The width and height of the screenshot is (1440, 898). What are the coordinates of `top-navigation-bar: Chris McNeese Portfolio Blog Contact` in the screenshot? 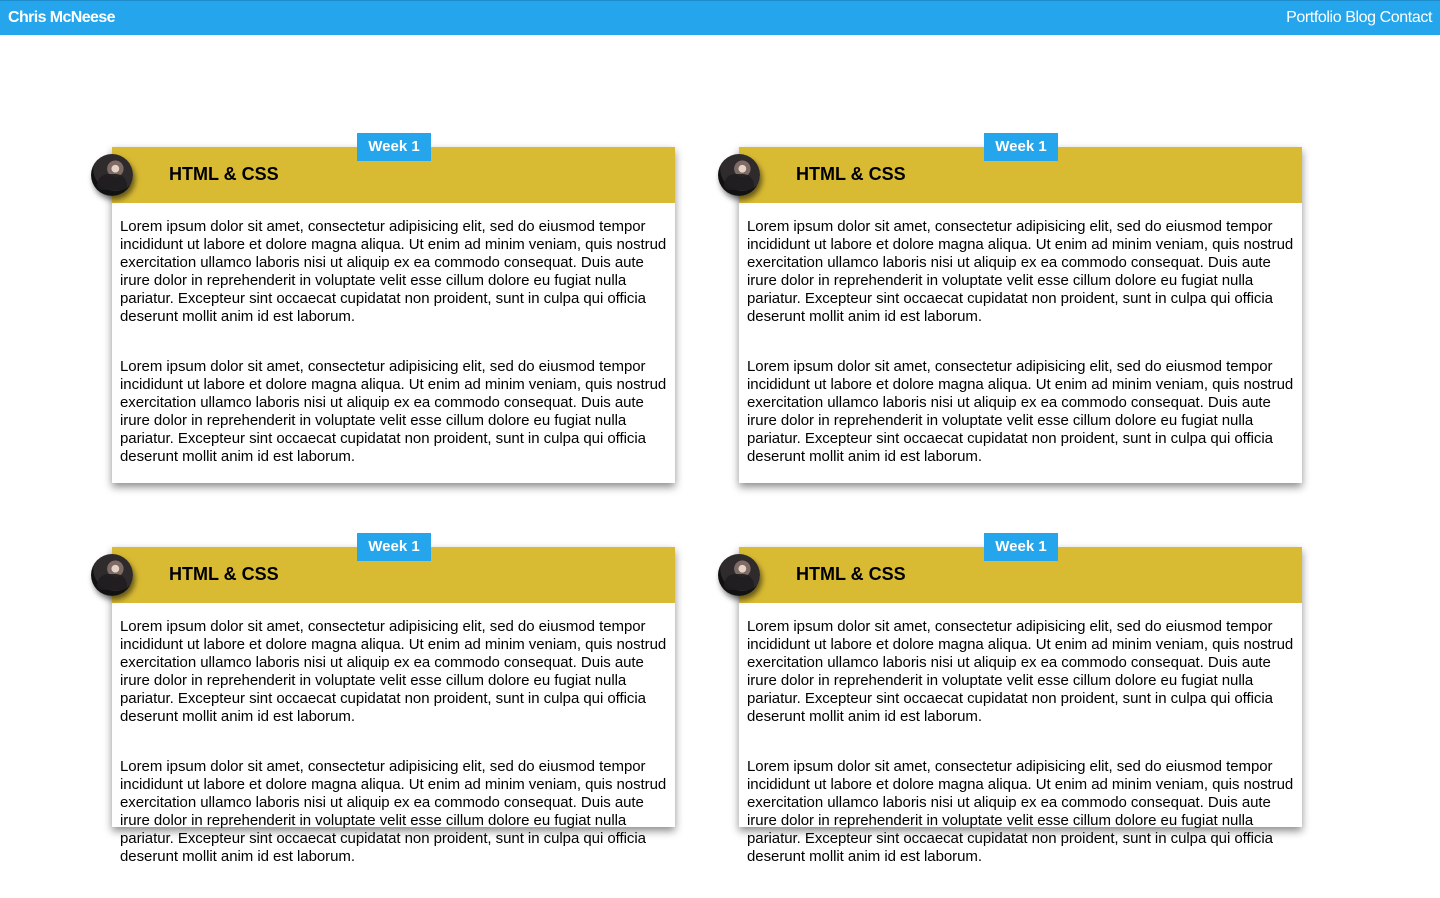 It's located at (720, 17).